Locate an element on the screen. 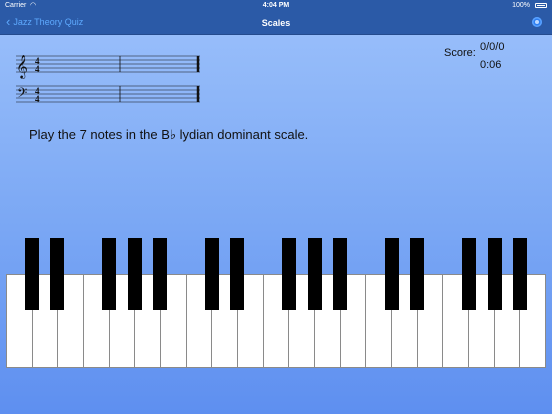 Image resolution: width=552 pixels, height=414 pixels. battery-icon is located at coordinates (541, 5).